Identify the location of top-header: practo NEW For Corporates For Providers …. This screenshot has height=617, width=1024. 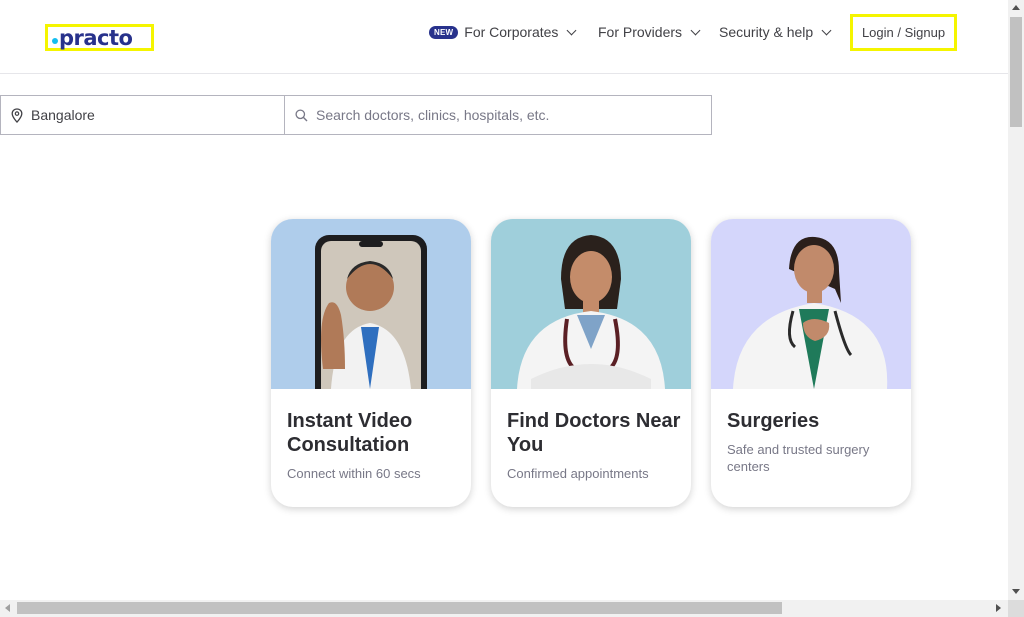
(504, 37).